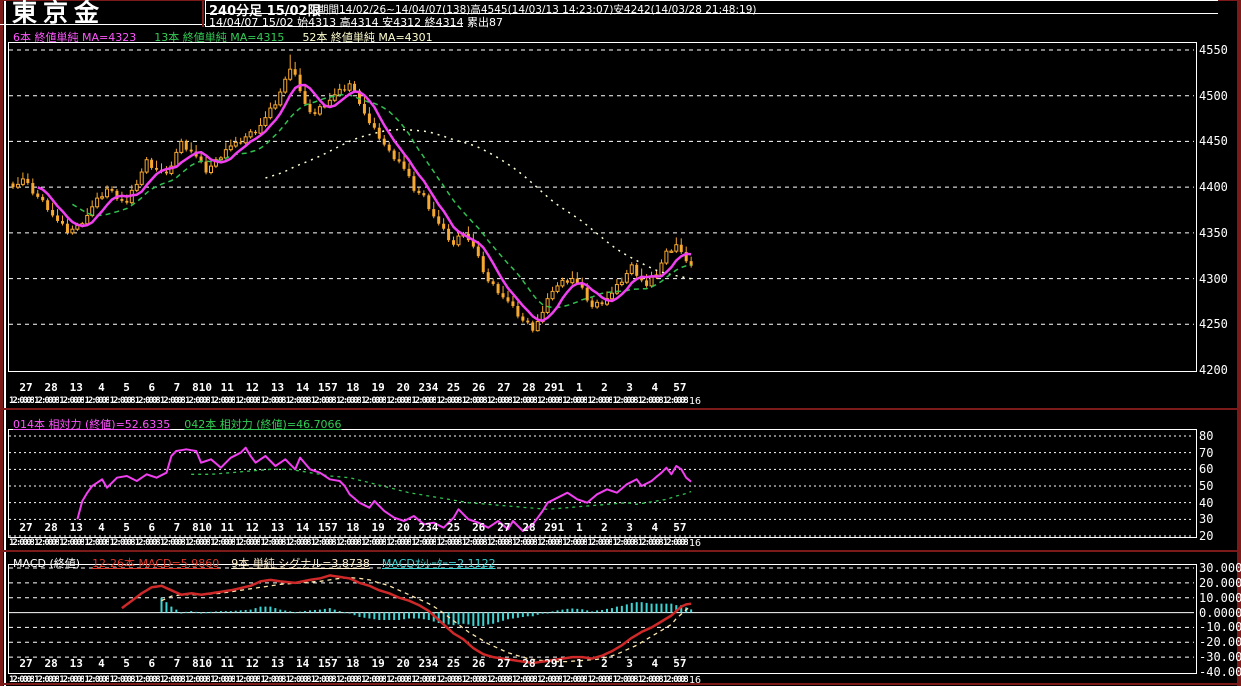 The image size is (1241, 686). I want to click on x-day-label: 7, so click(177, 387).